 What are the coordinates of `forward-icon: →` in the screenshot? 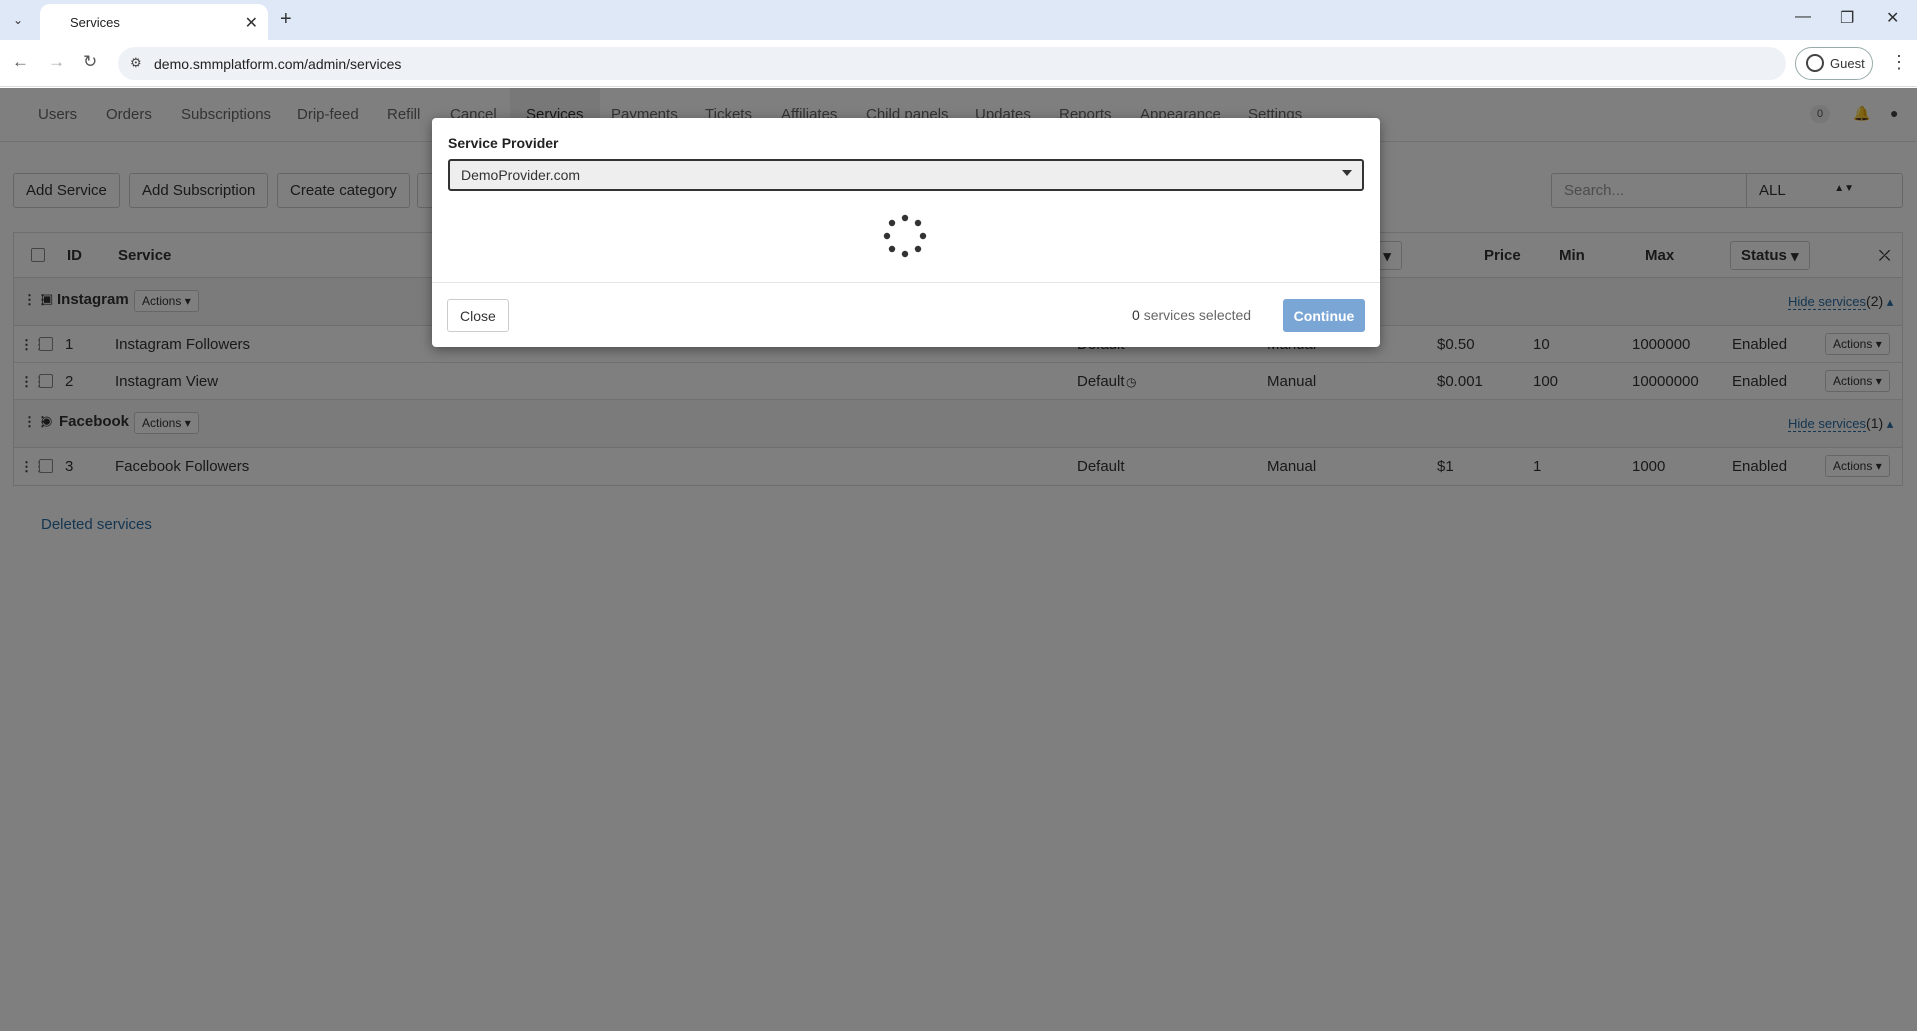 It's located at (56, 62).